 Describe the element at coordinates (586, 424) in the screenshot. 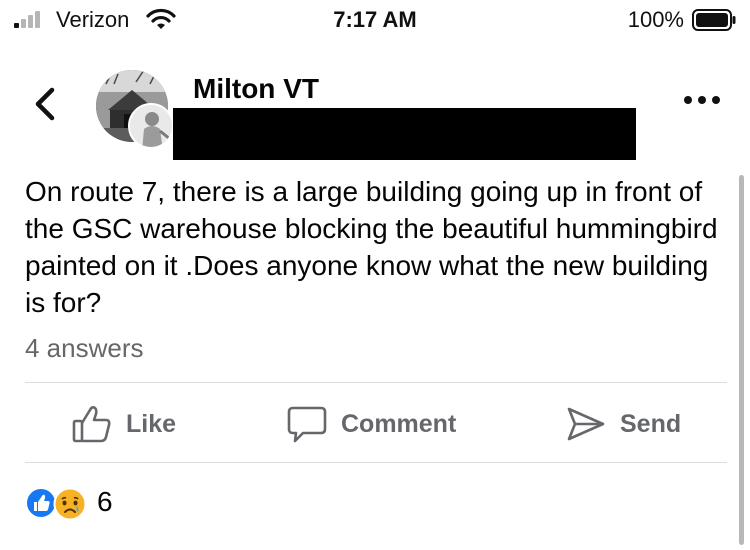

I see `send-icon` at that location.